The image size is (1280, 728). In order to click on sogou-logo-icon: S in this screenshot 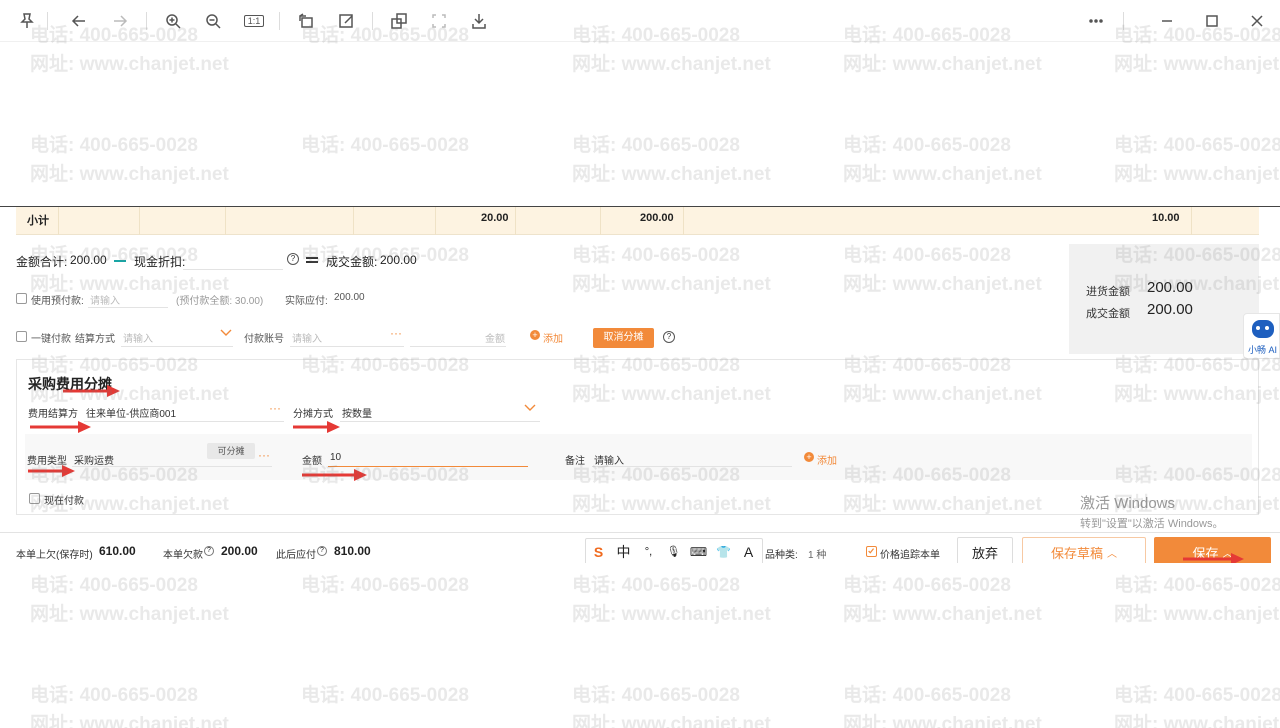, I will do `click(598, 552)`.